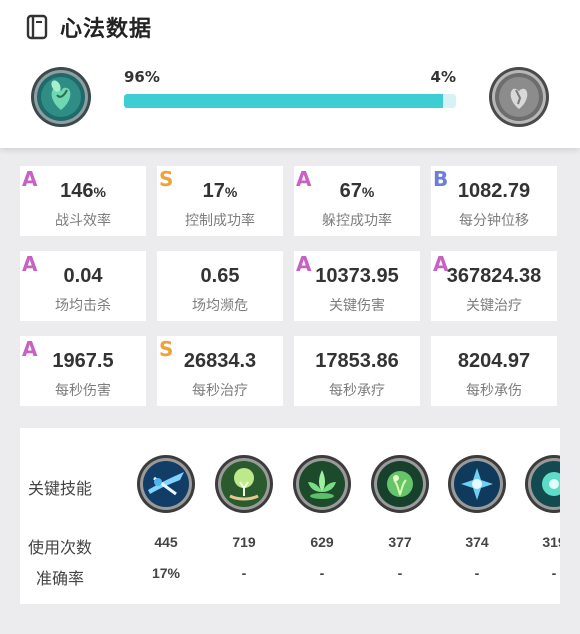 This screenshot has height=634, width=580. Describe the element at coordinates (61, 97) in the screenshot. I see `teal-heart-emblem-icon` at that location.